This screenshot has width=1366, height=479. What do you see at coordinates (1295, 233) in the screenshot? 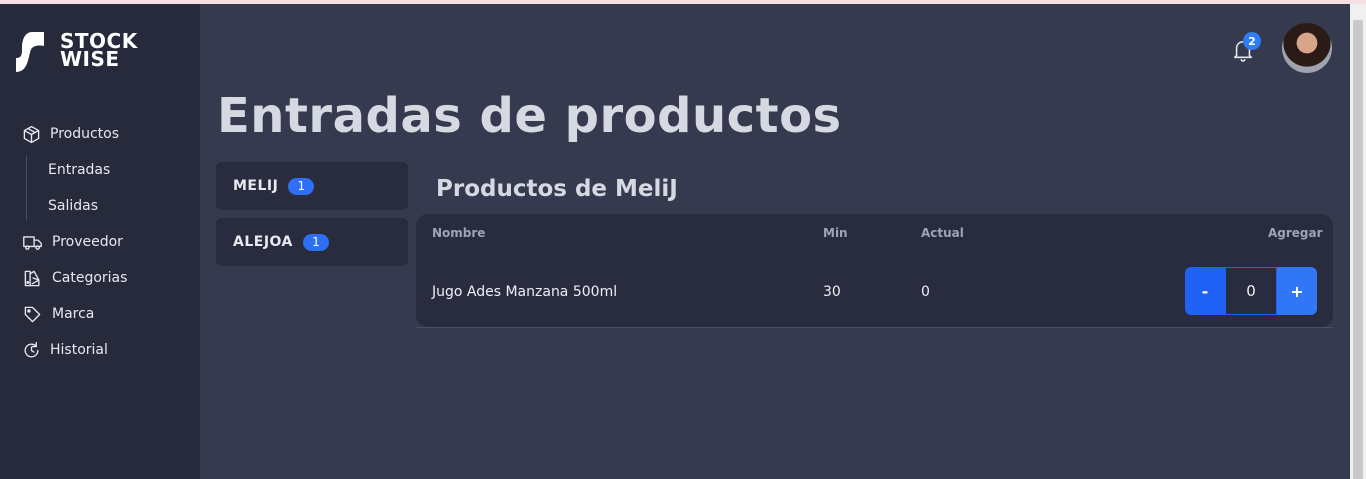
I see `column-header-add: Agregar` at bounding box center [1295, 233].